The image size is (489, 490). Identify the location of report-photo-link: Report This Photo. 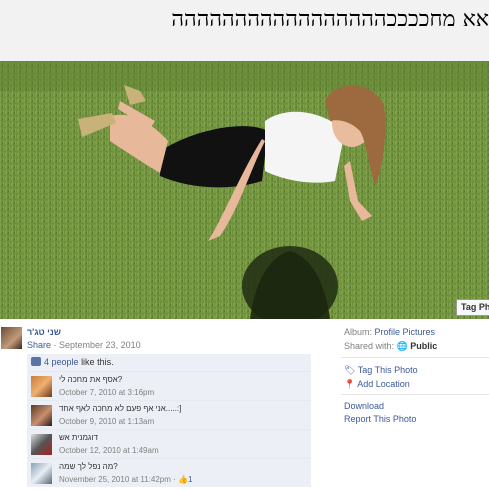
(380, 419).